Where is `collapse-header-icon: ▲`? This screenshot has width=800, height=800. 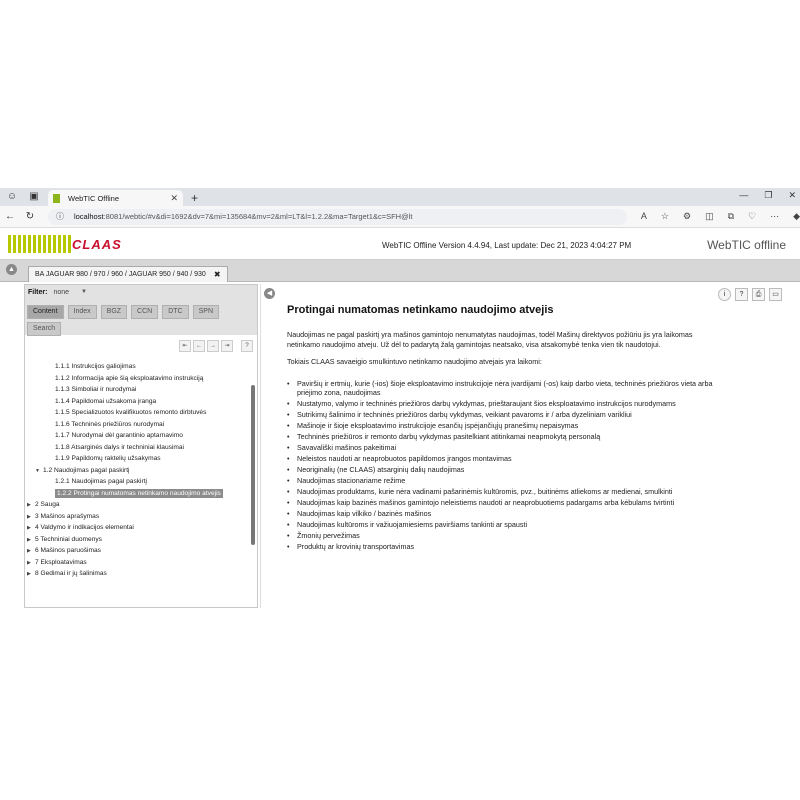 collapse-header-icon: ▲ is located at coordinates (11, 269).